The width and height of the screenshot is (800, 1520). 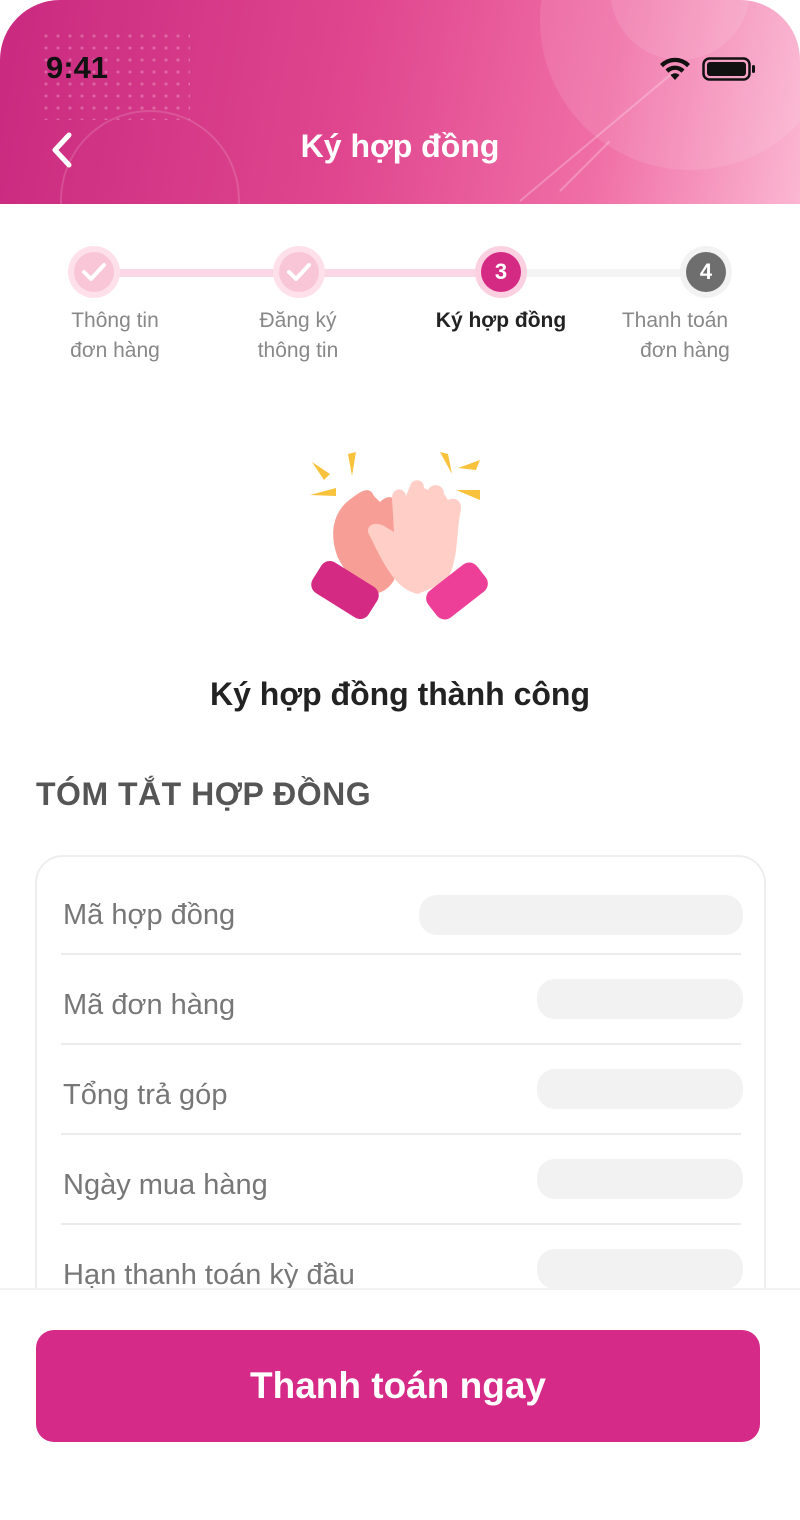 I want to click on row-label: Mã đơn hàng, so click(x=149, y=1005).